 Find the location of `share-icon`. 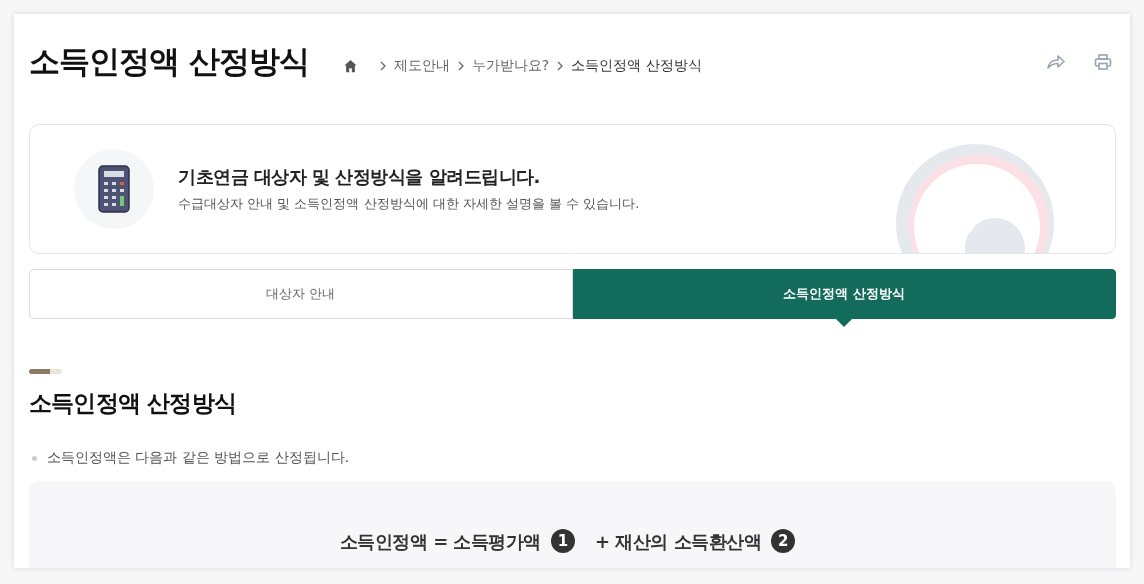

share-icon is located at coordinates (1056, 62).